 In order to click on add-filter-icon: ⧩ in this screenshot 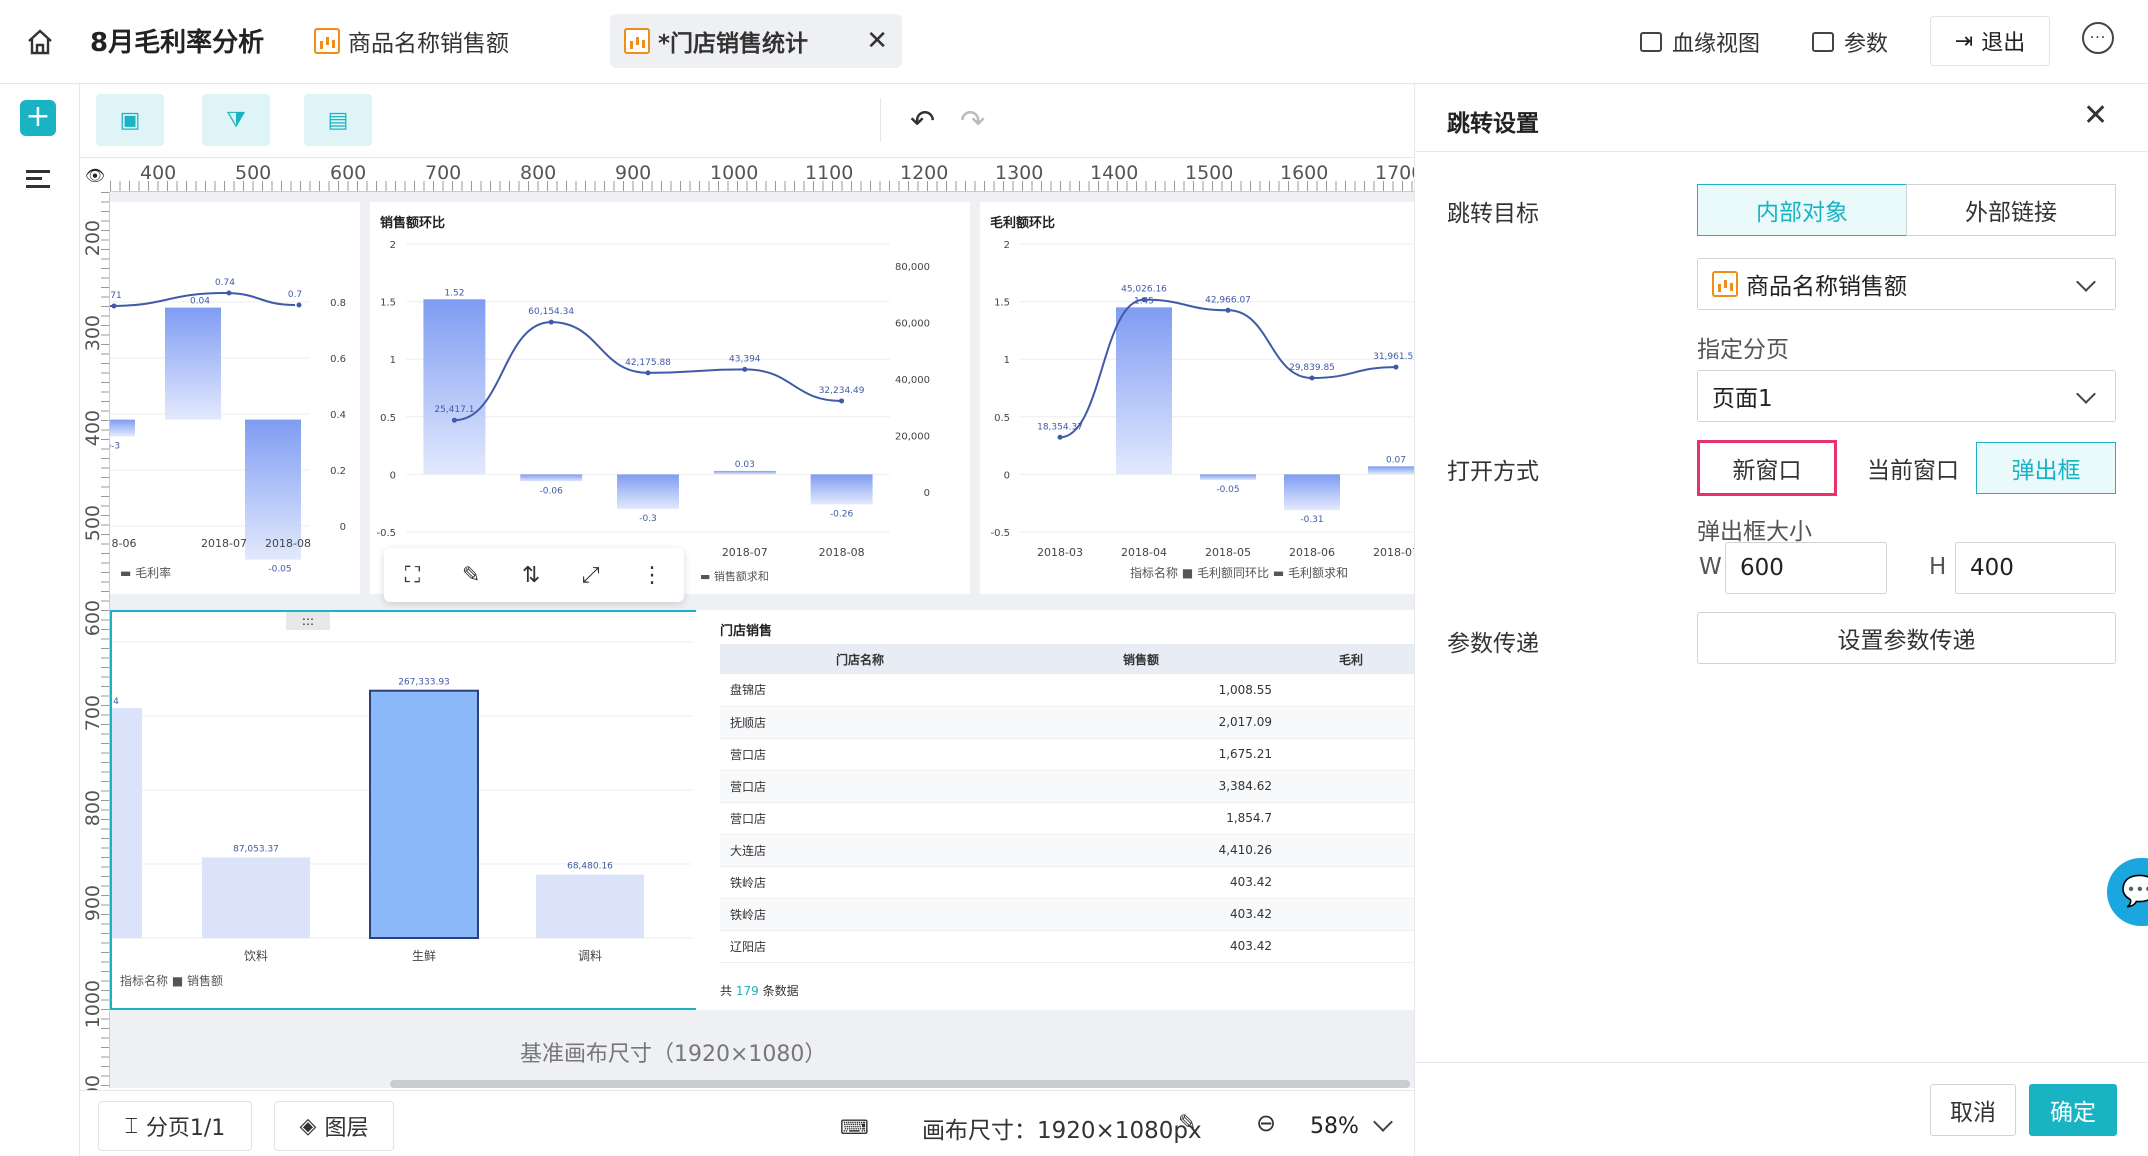, I will do `click(236, 120)`.